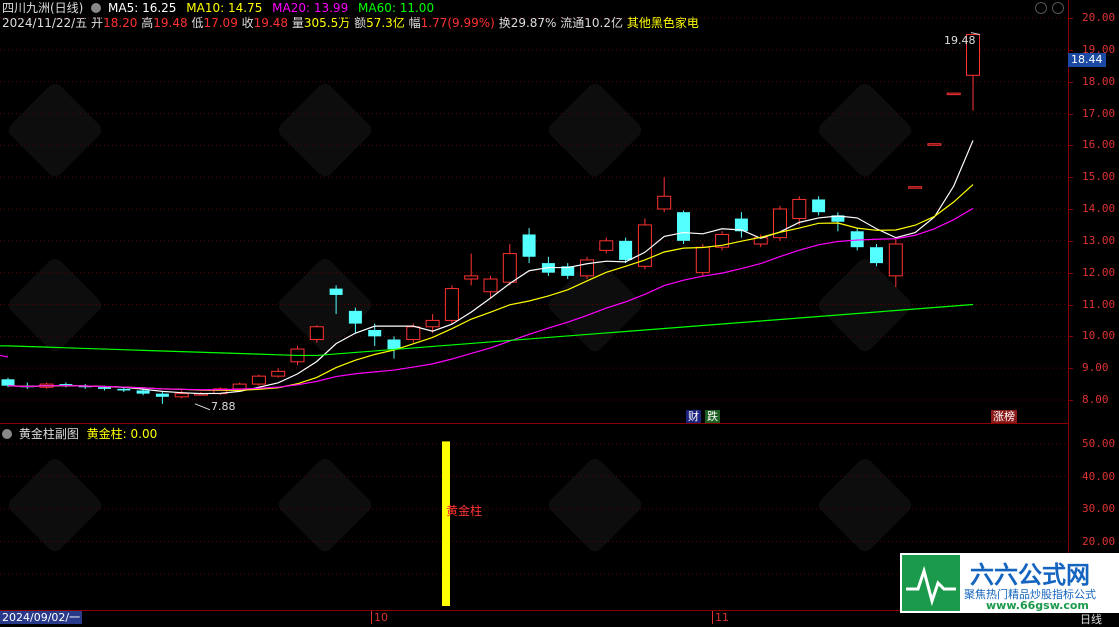 The image size is (1119, 627). I want to click on month-11-label: 11, so click(720, 617).